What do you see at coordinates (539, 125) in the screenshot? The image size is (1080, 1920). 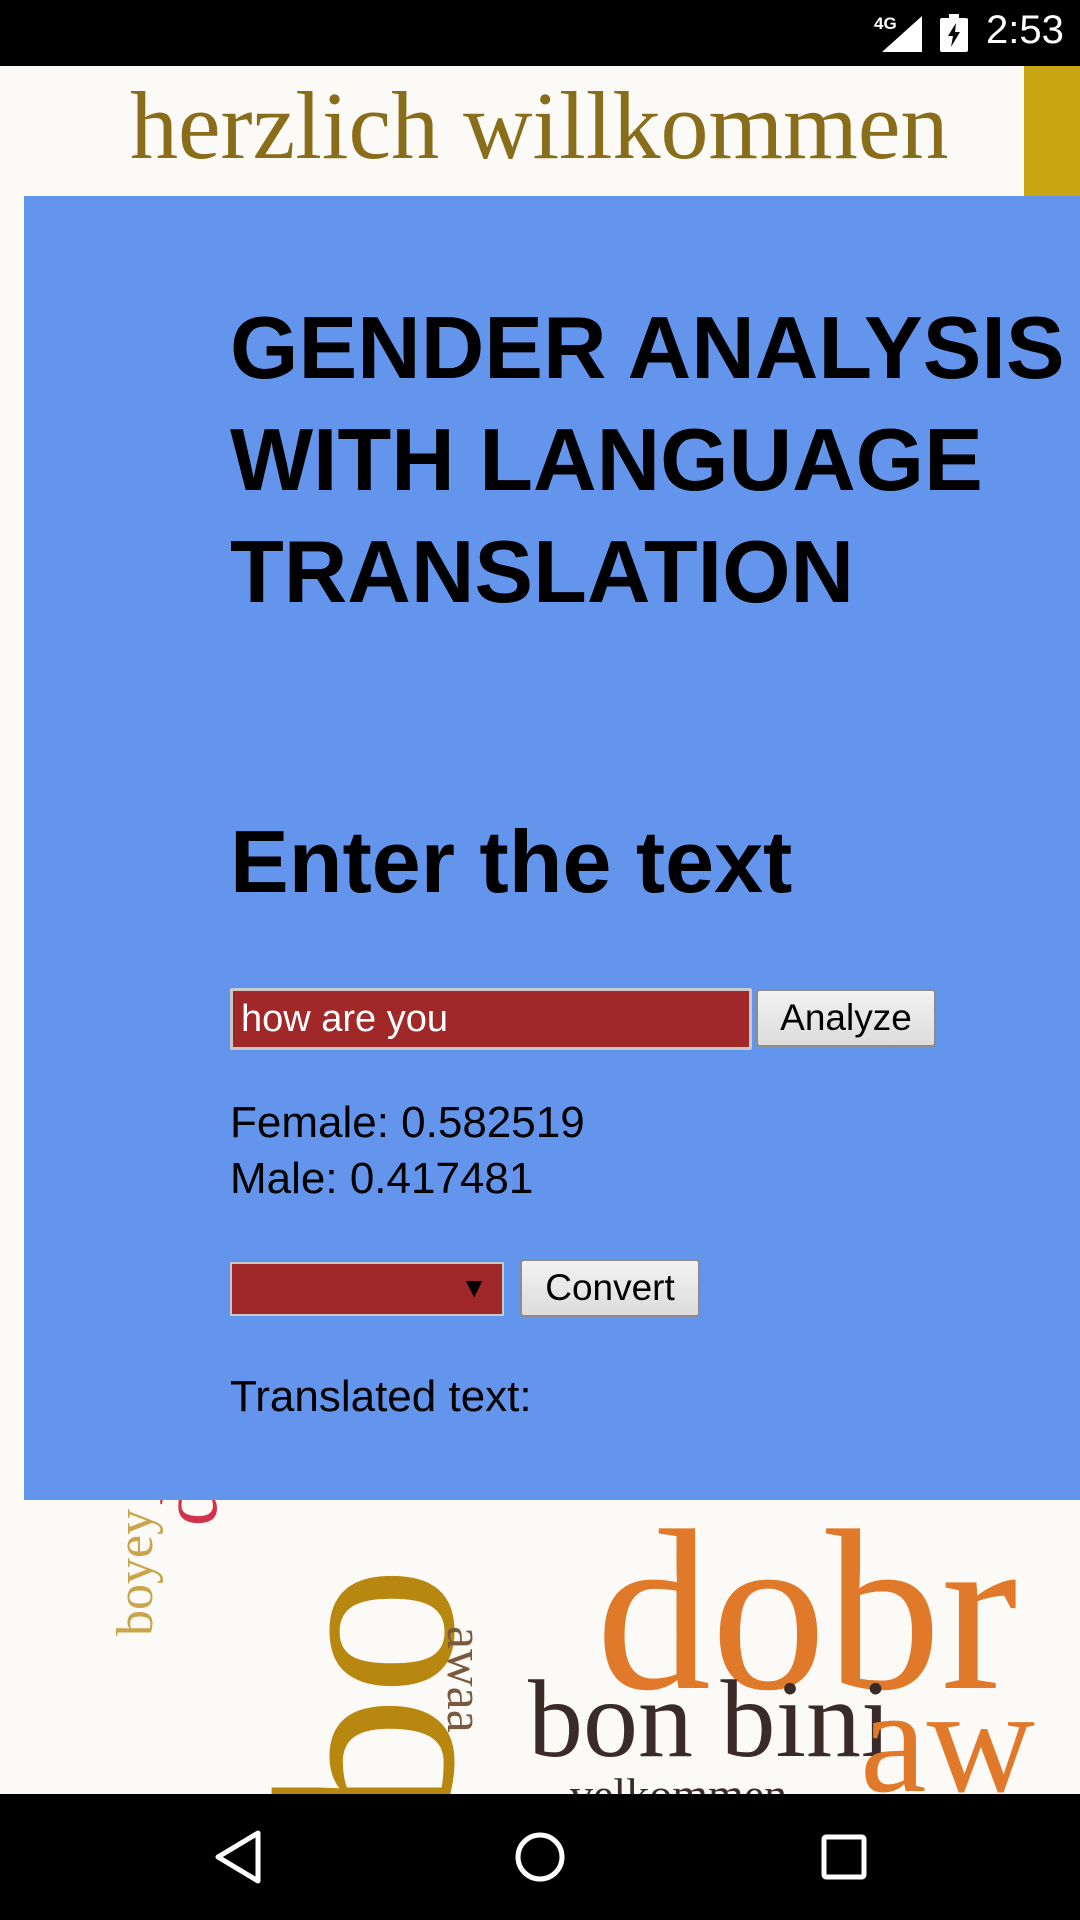 I see `bg-word: herzlich willkommen` at bounding box center [539, 125].